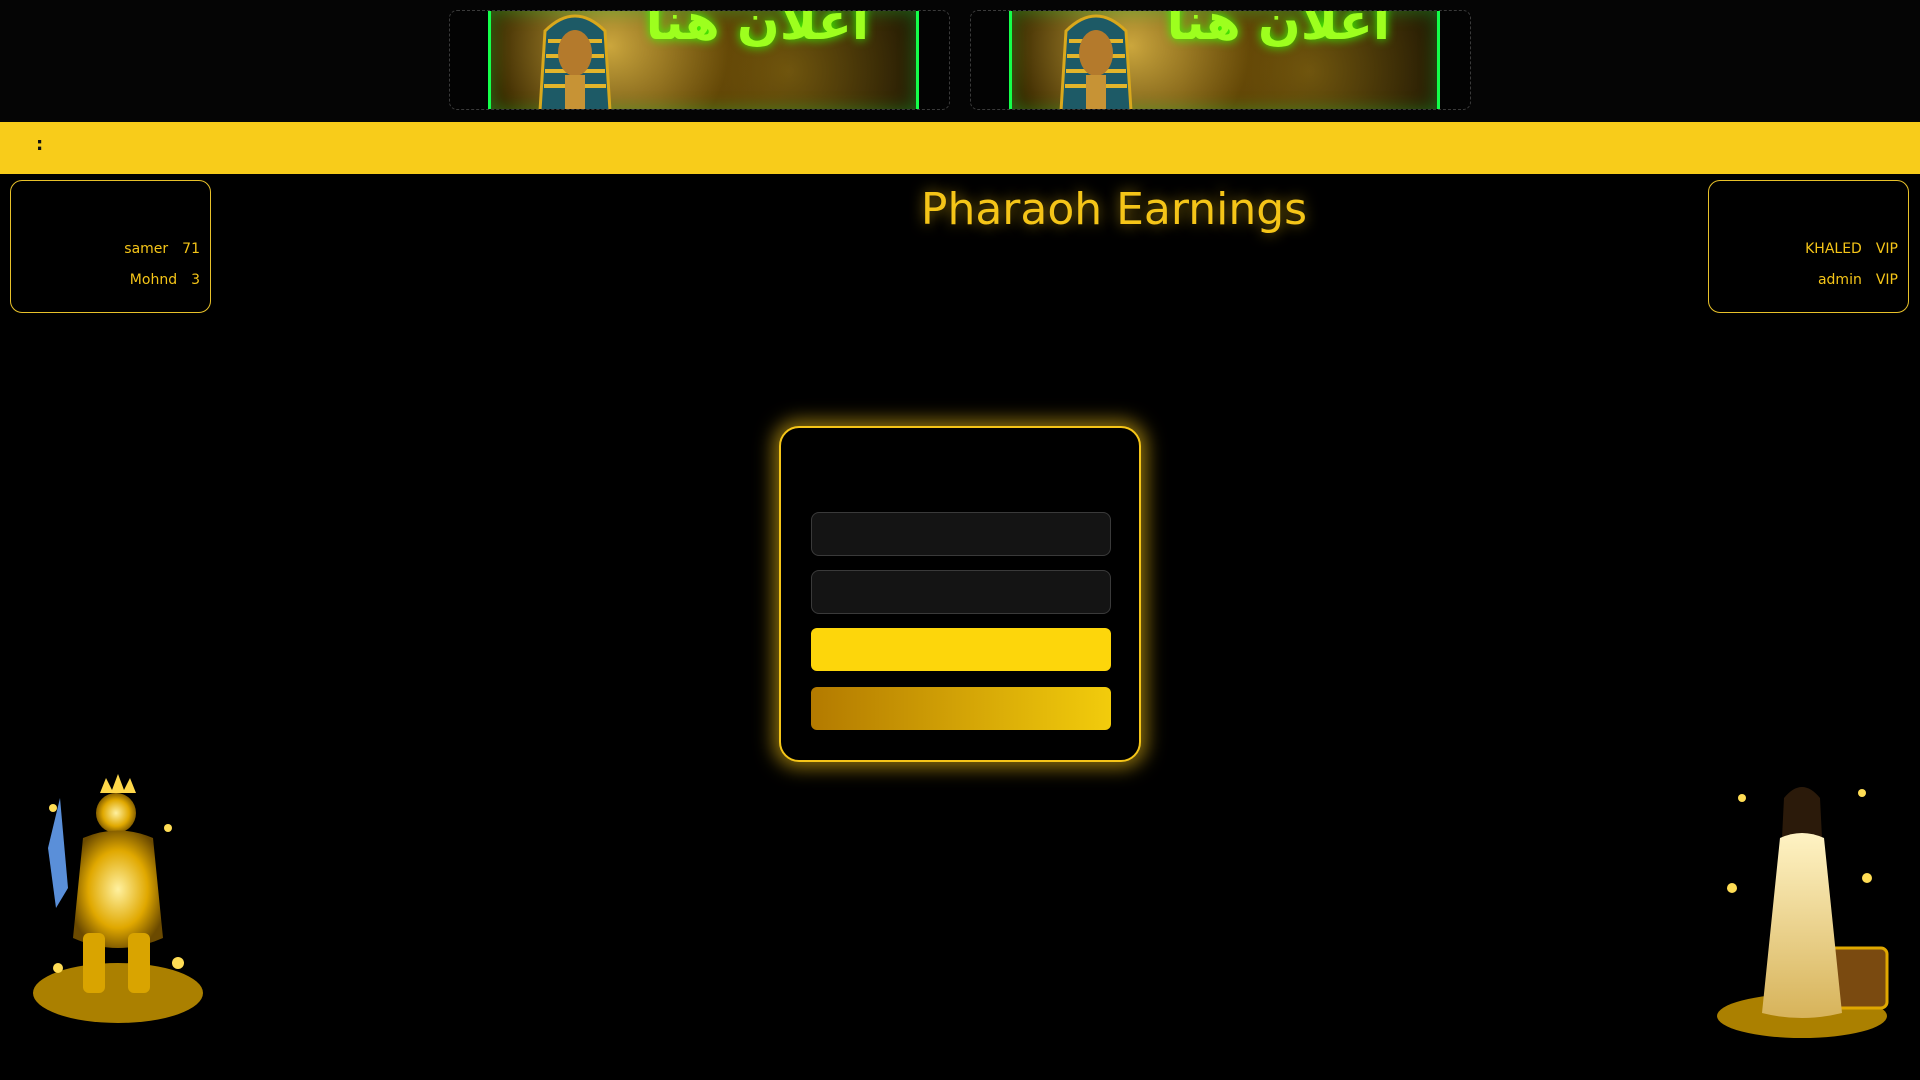 This screenshot has width=1920, height=1080. I want to click on username-field, so click(961, 534).